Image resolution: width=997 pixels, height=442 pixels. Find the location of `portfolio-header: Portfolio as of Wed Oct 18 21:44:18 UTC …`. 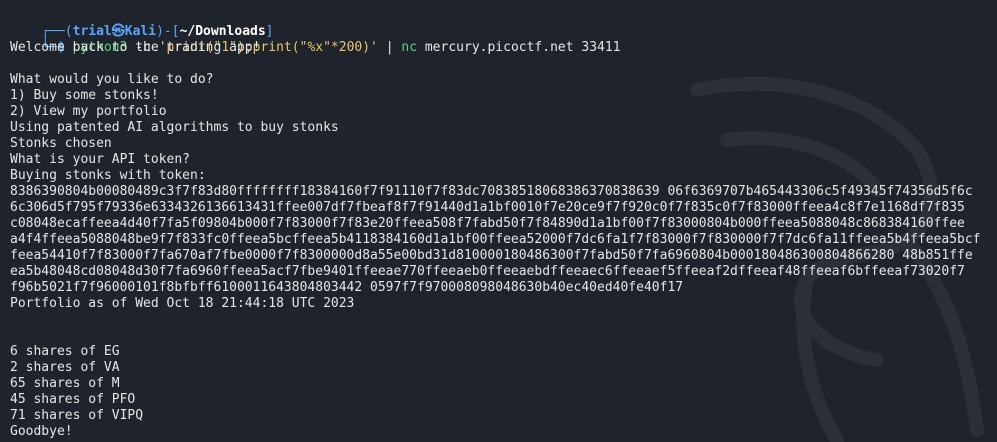

portfolio-header: Portfolio as of Wed Oct 18 21:44:18 UTC … is located at coordinates (182, 303).